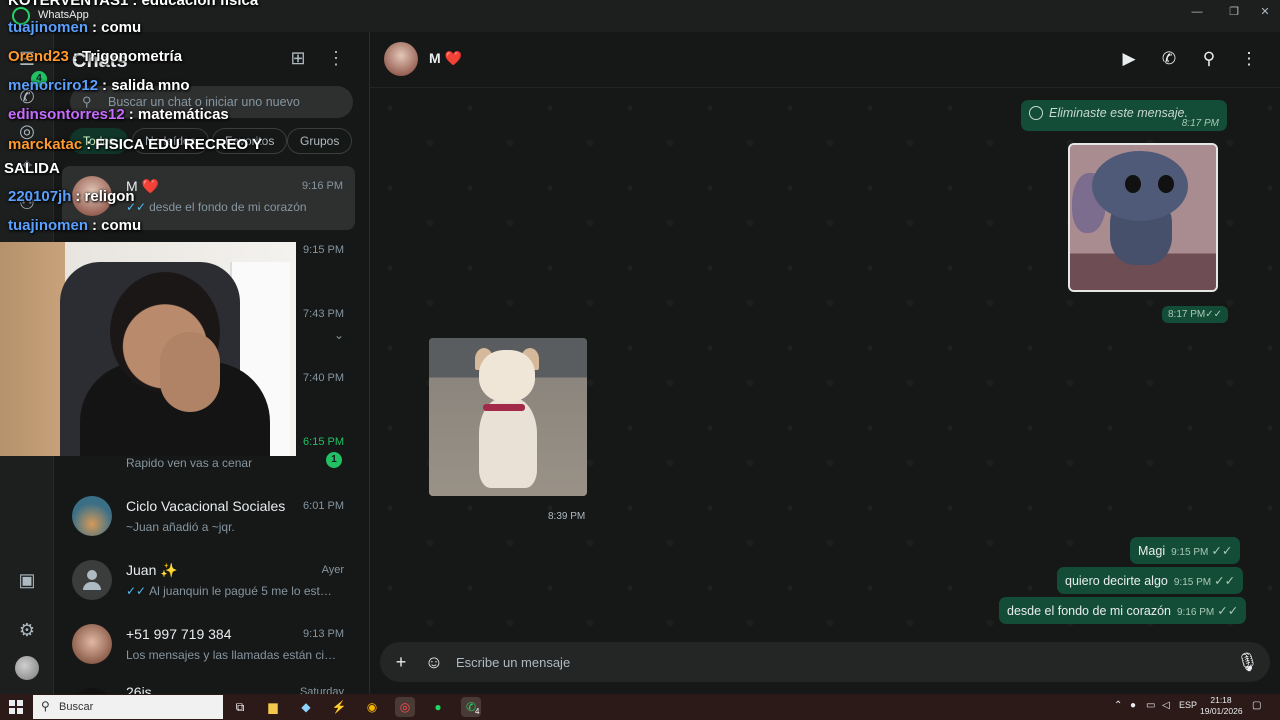 This screenshot has height=720, width=1280. What do you see at coordinates (339, 335) in the screenshot?
I see `chevron-down-icon: ⌄` at bounding box center [339, 335].